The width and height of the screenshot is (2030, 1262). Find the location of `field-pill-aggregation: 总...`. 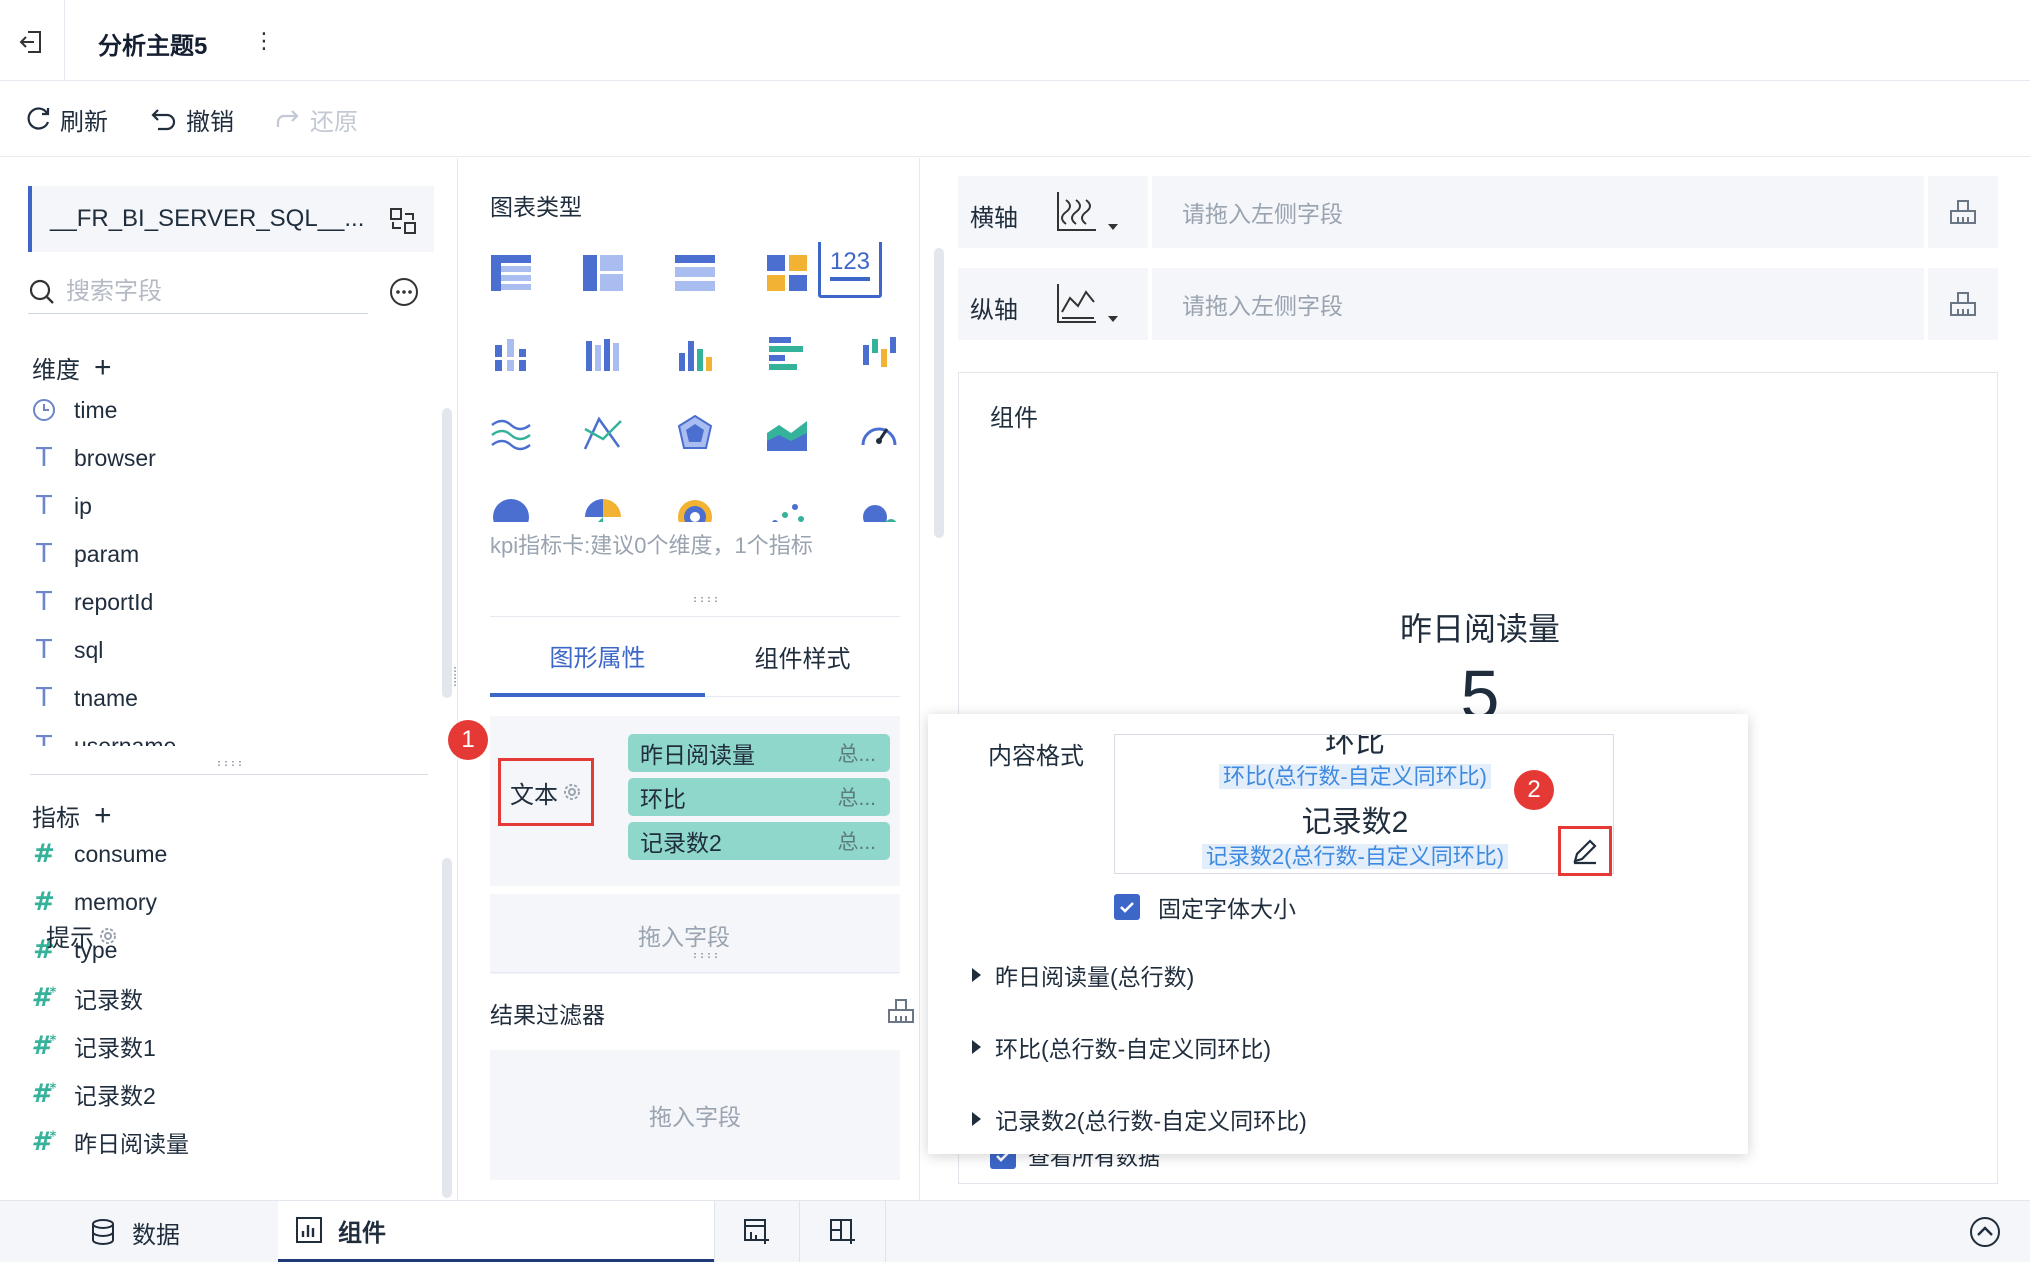

field-pill-aggregation: 总... is located at coordinates (856, 842).